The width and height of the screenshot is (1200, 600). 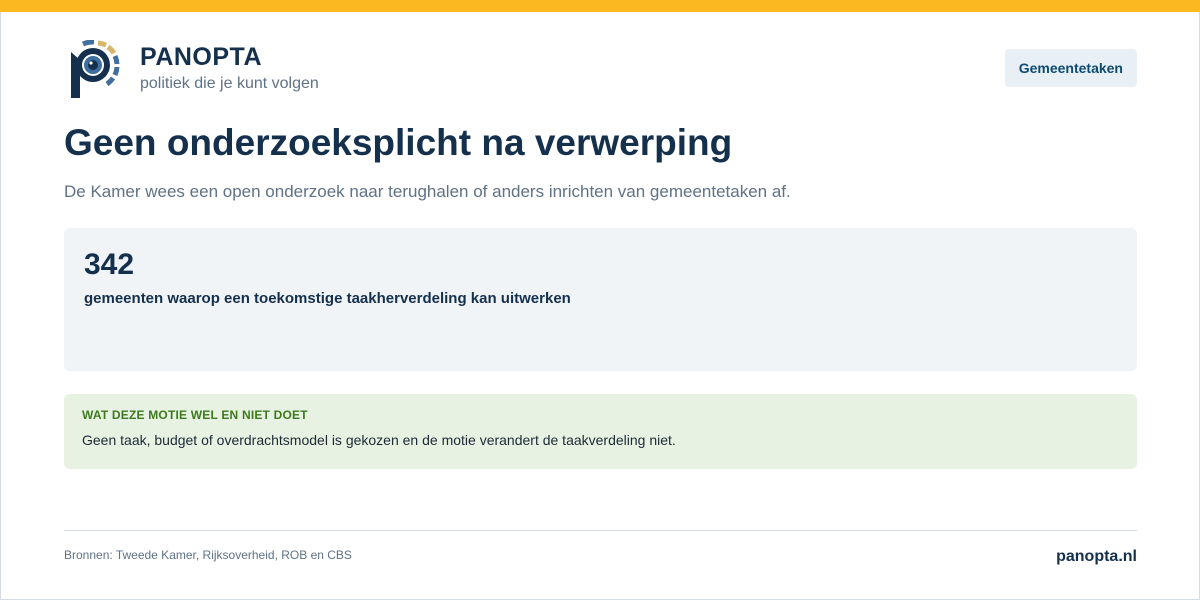 What do you see at coordinates (109, 264) in the screenshot?
I see `stat-value: 342` at bounding box center [109, 264].